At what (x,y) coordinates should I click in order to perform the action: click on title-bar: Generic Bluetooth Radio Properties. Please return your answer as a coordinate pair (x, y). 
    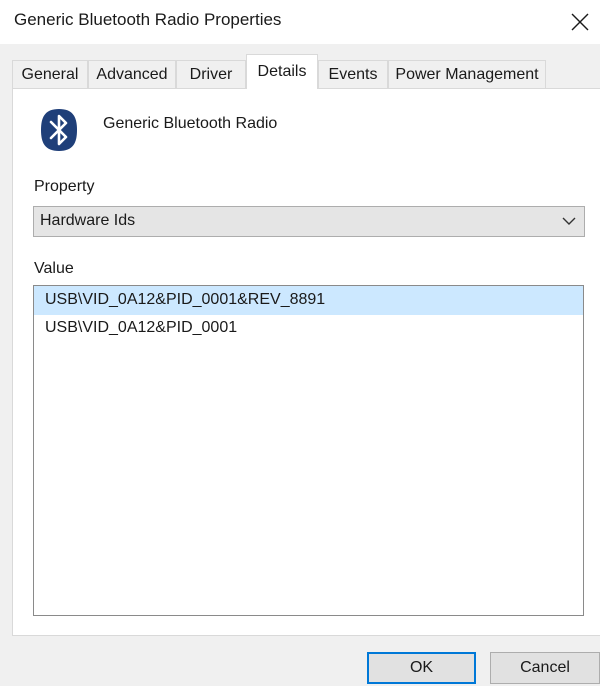
    Looking at the image, I should click on (300, 22).